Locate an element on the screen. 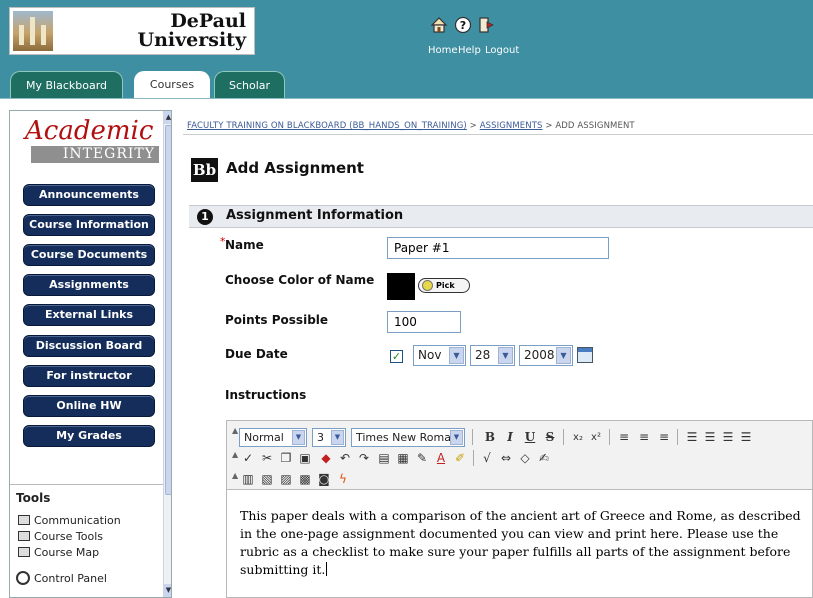 The height and width of the screenshot is (598, 813). outdent-icon: ☰ is located at coordinates (746, 437).